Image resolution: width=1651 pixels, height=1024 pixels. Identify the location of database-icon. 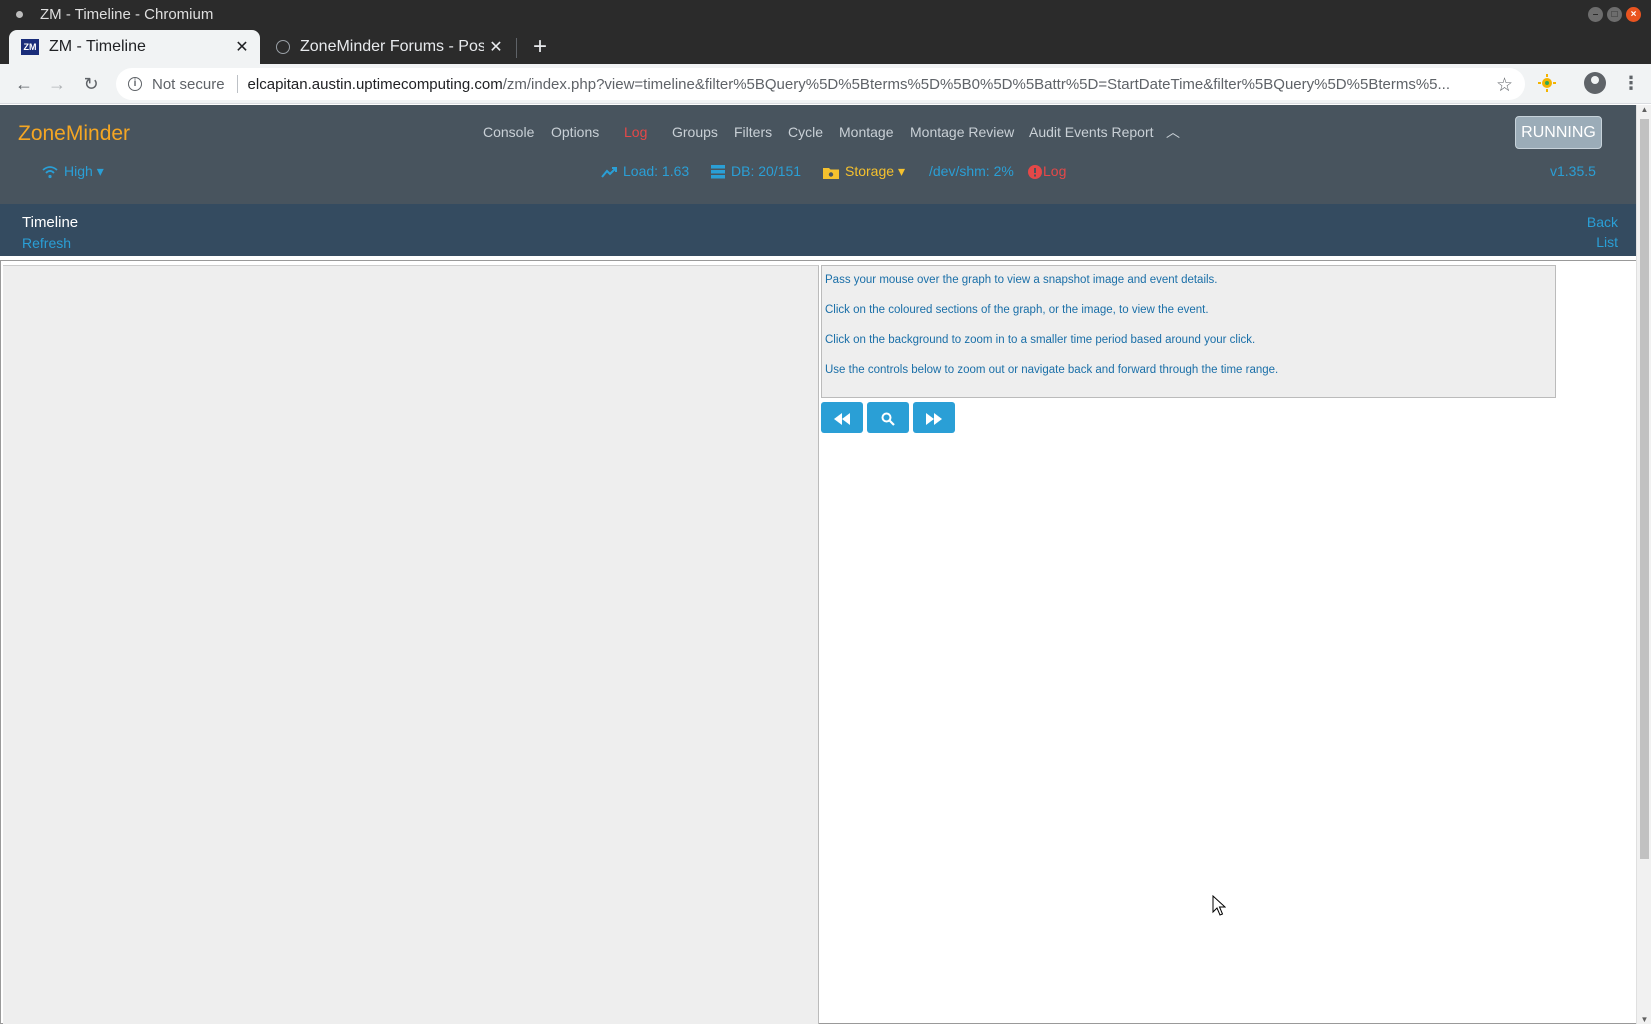
(718, 172).